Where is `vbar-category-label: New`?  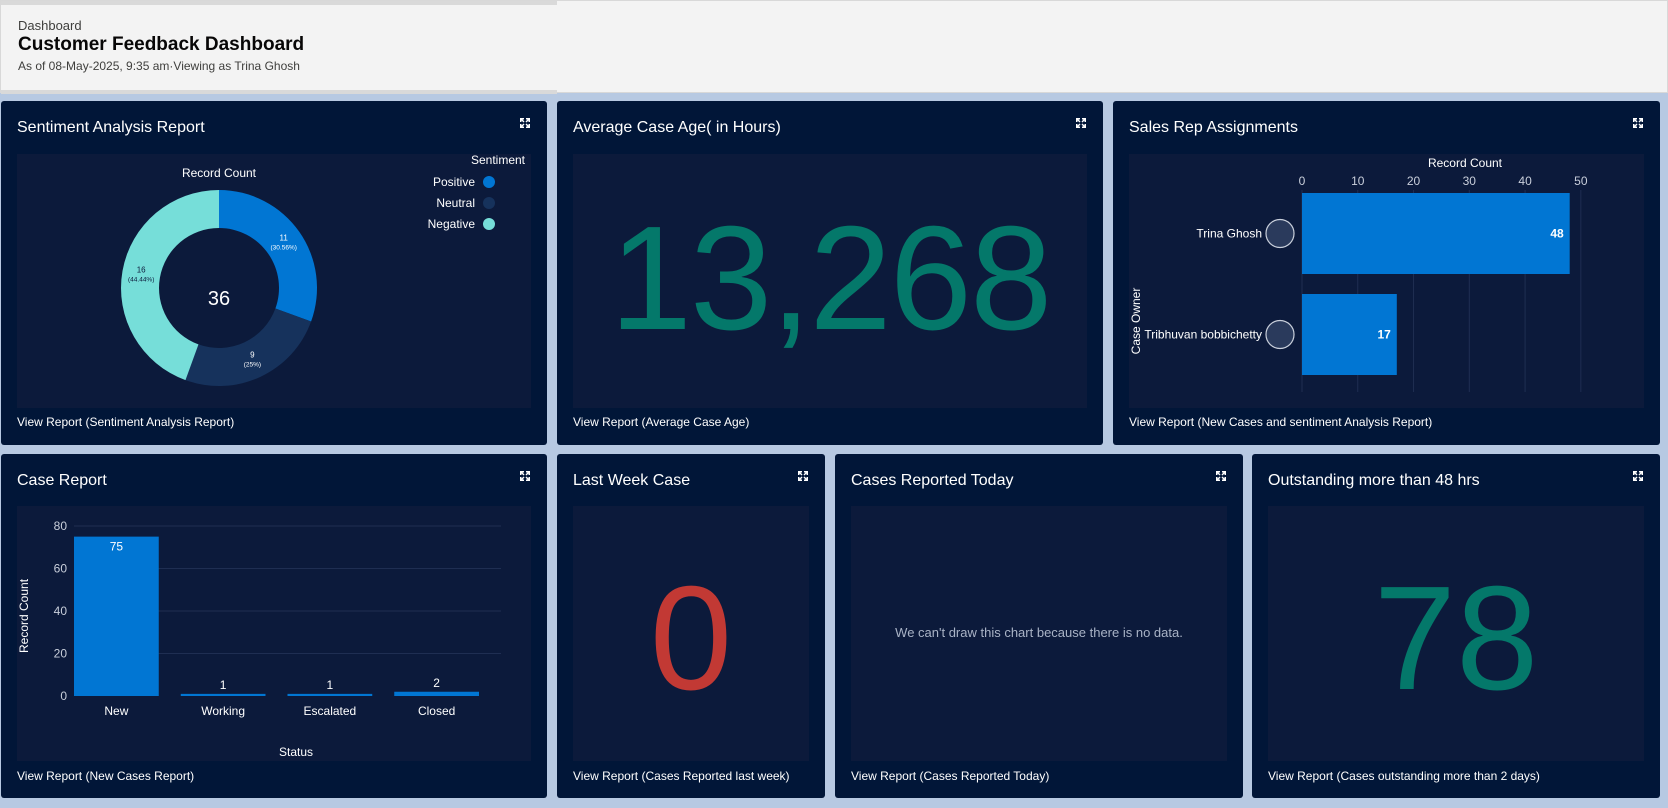 vbar-category-label: New is located at coordinates (116, 711).